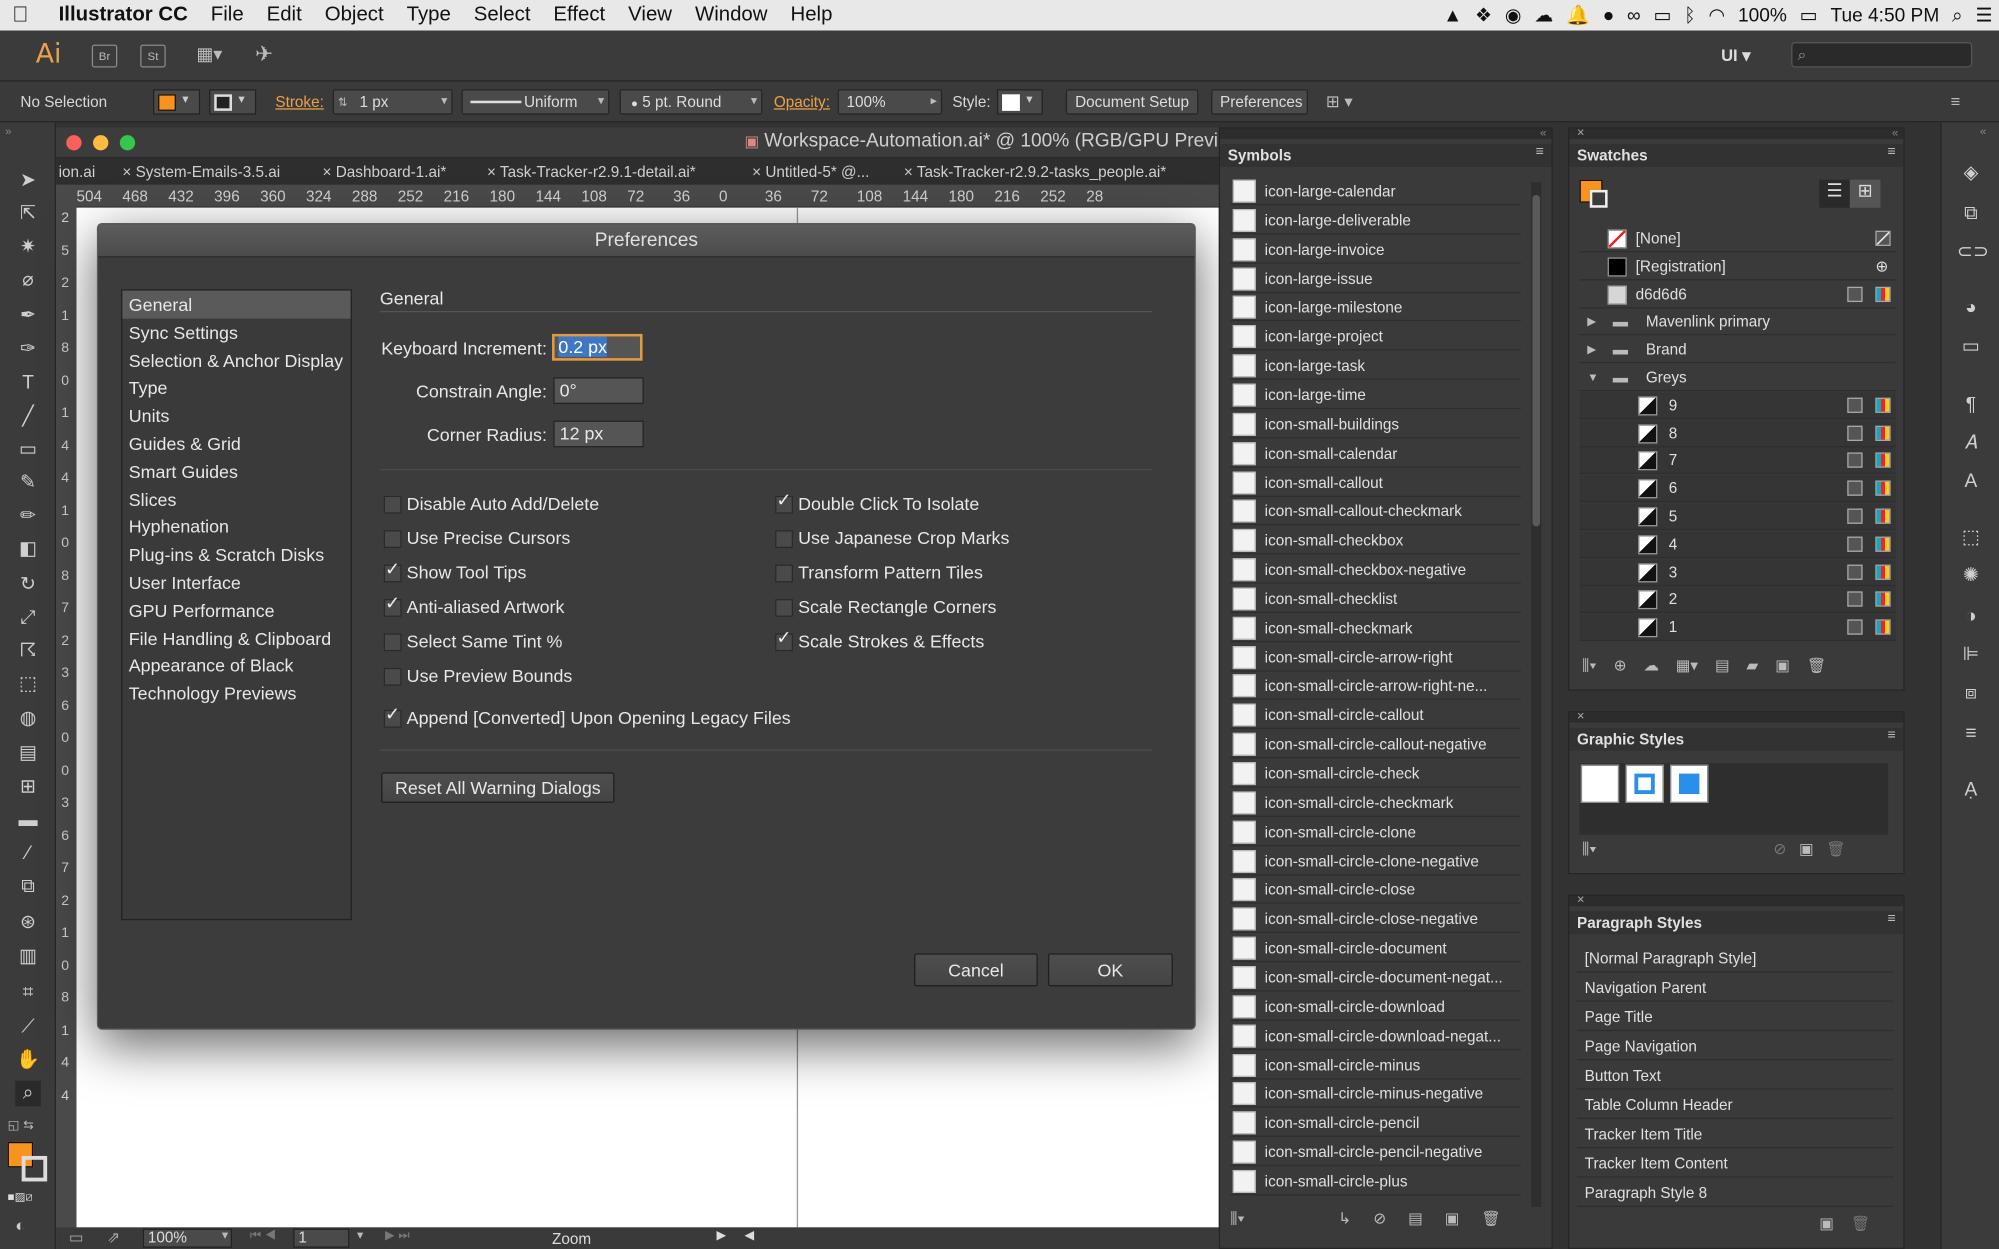 This screenshot has height=1249, width=1999. Describe the element at coordinates (354, 15) in the screenshot. I see `menu-object: Object` at that location.